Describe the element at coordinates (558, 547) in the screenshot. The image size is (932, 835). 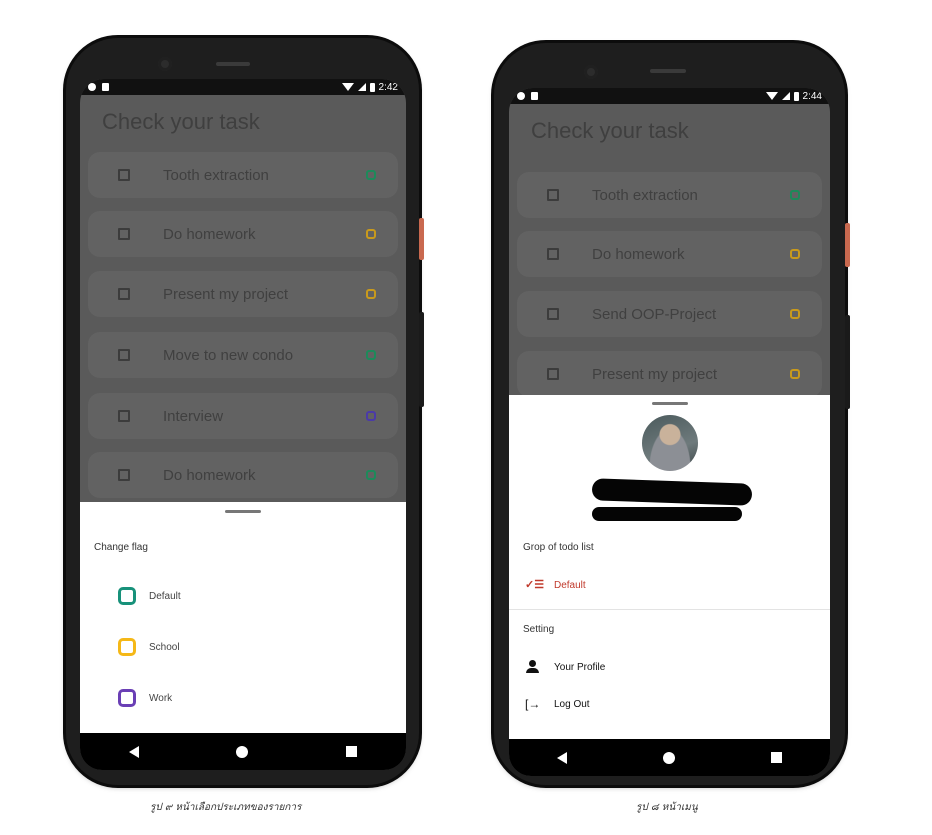
I see `group-heading: Grop of todo list` at that location.